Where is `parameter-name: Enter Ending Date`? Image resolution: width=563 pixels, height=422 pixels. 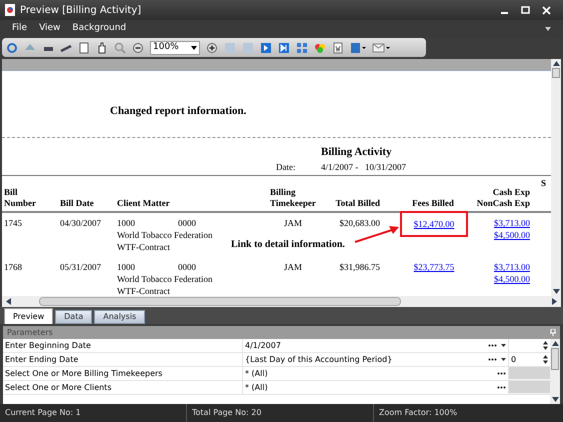
parameter-name: Enter Ending Date is located at coordinates (41, 360).